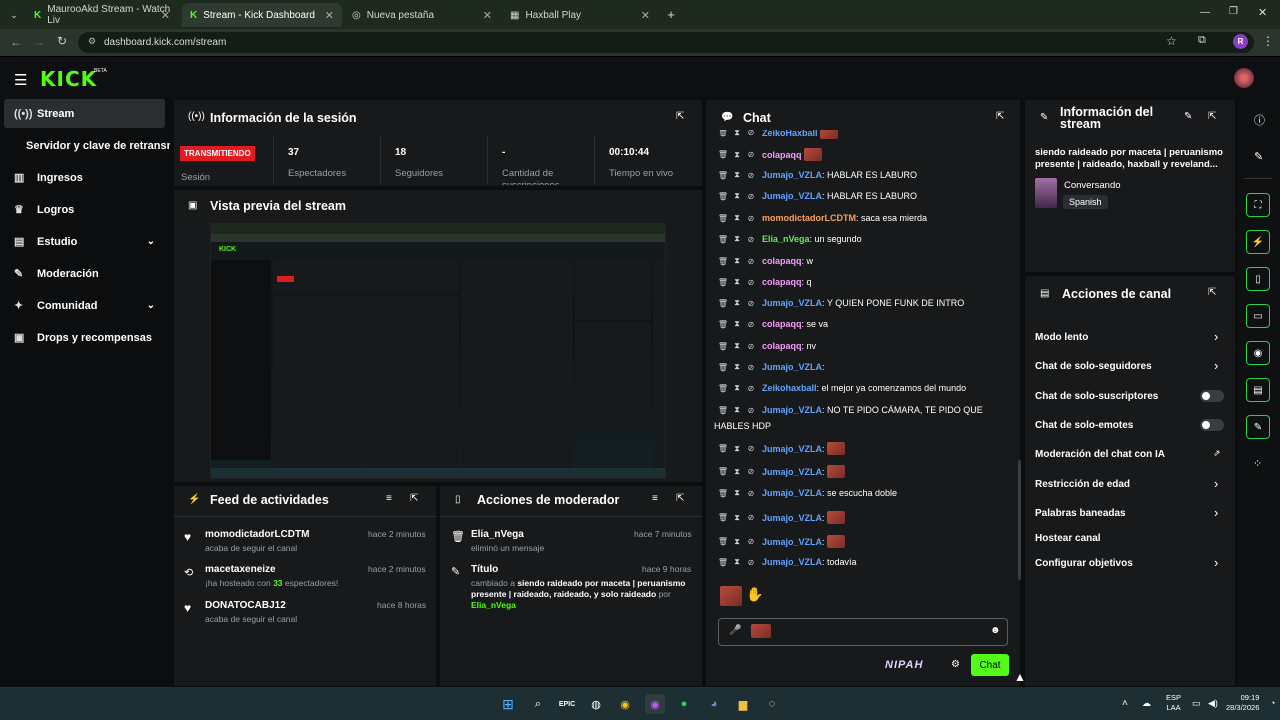  What do you see at coordinates (1205, 12) in the screenshot?
I see `minimize-icon: —` at bounding box center [1205, 12].